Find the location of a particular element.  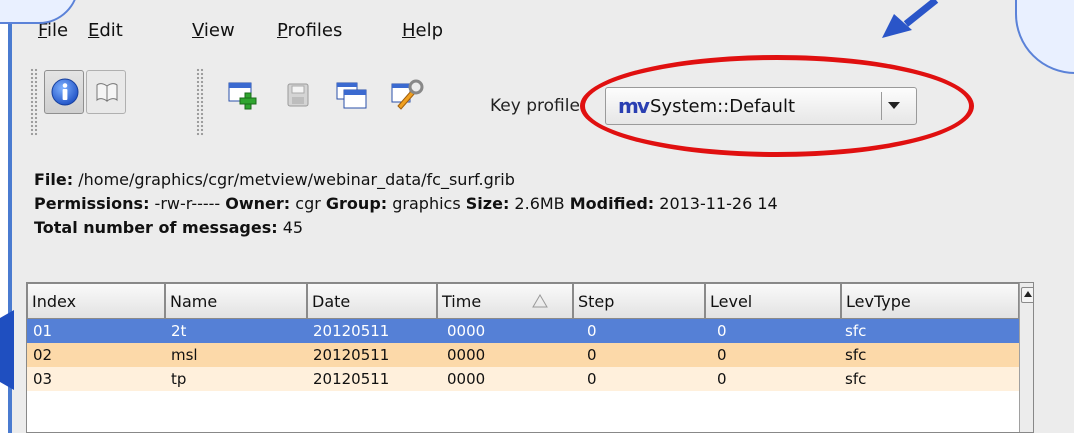

info-icon is located at coordinates (65, 92).